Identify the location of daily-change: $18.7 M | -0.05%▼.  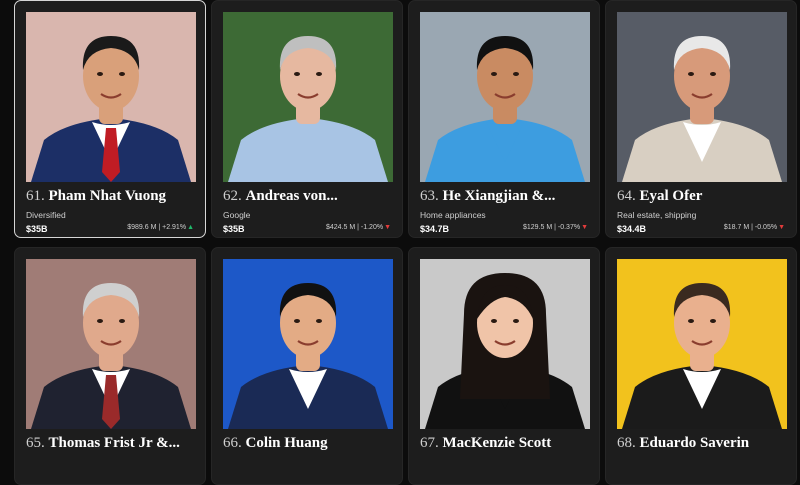
(754, 227).